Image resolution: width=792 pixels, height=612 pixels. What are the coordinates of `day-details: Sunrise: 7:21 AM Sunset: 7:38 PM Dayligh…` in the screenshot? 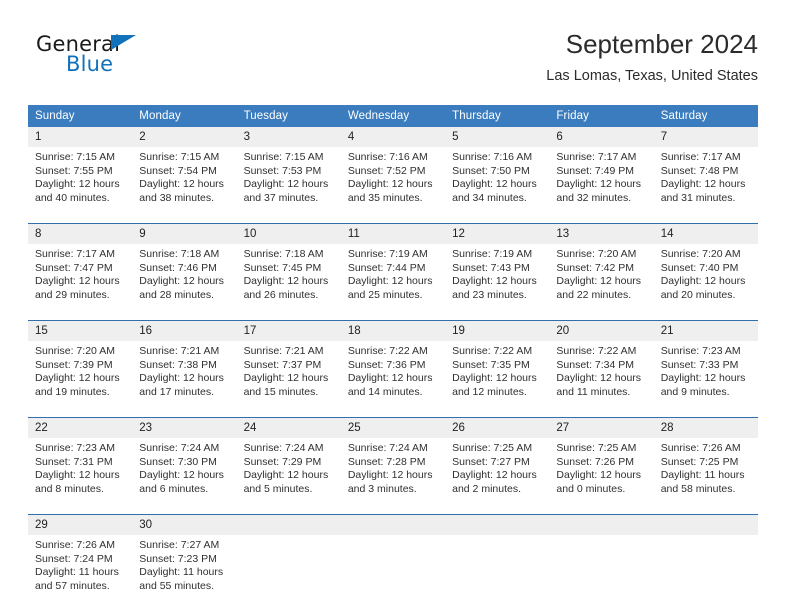 It's located at (184, 379).